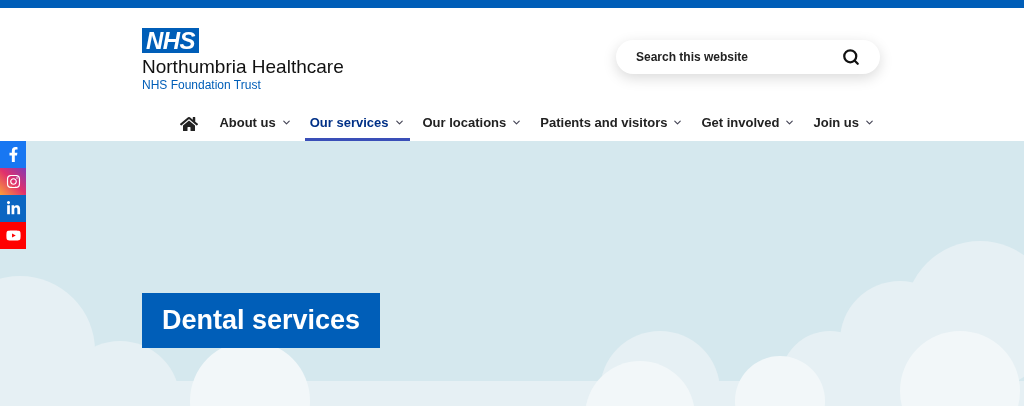 This screenshot has width=1024, height=406. Describe the element at coordinates (255, 125) in the screenshot. I see `nav-item: About us` at that location.